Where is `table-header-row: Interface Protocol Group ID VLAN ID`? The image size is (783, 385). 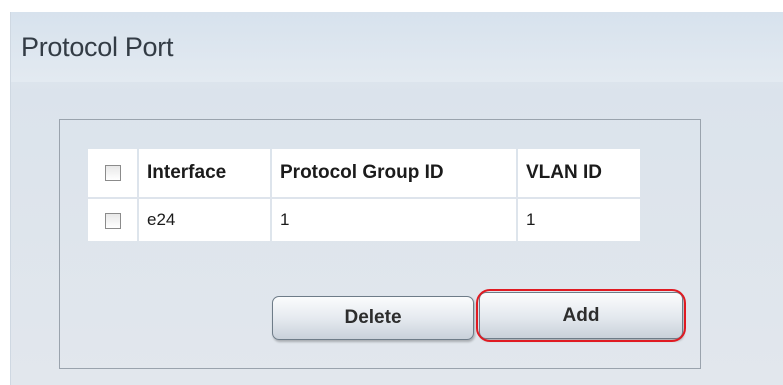
table-header-row: Interface Protocol Group ID VLAN ID is located at coordinates (364, 173).